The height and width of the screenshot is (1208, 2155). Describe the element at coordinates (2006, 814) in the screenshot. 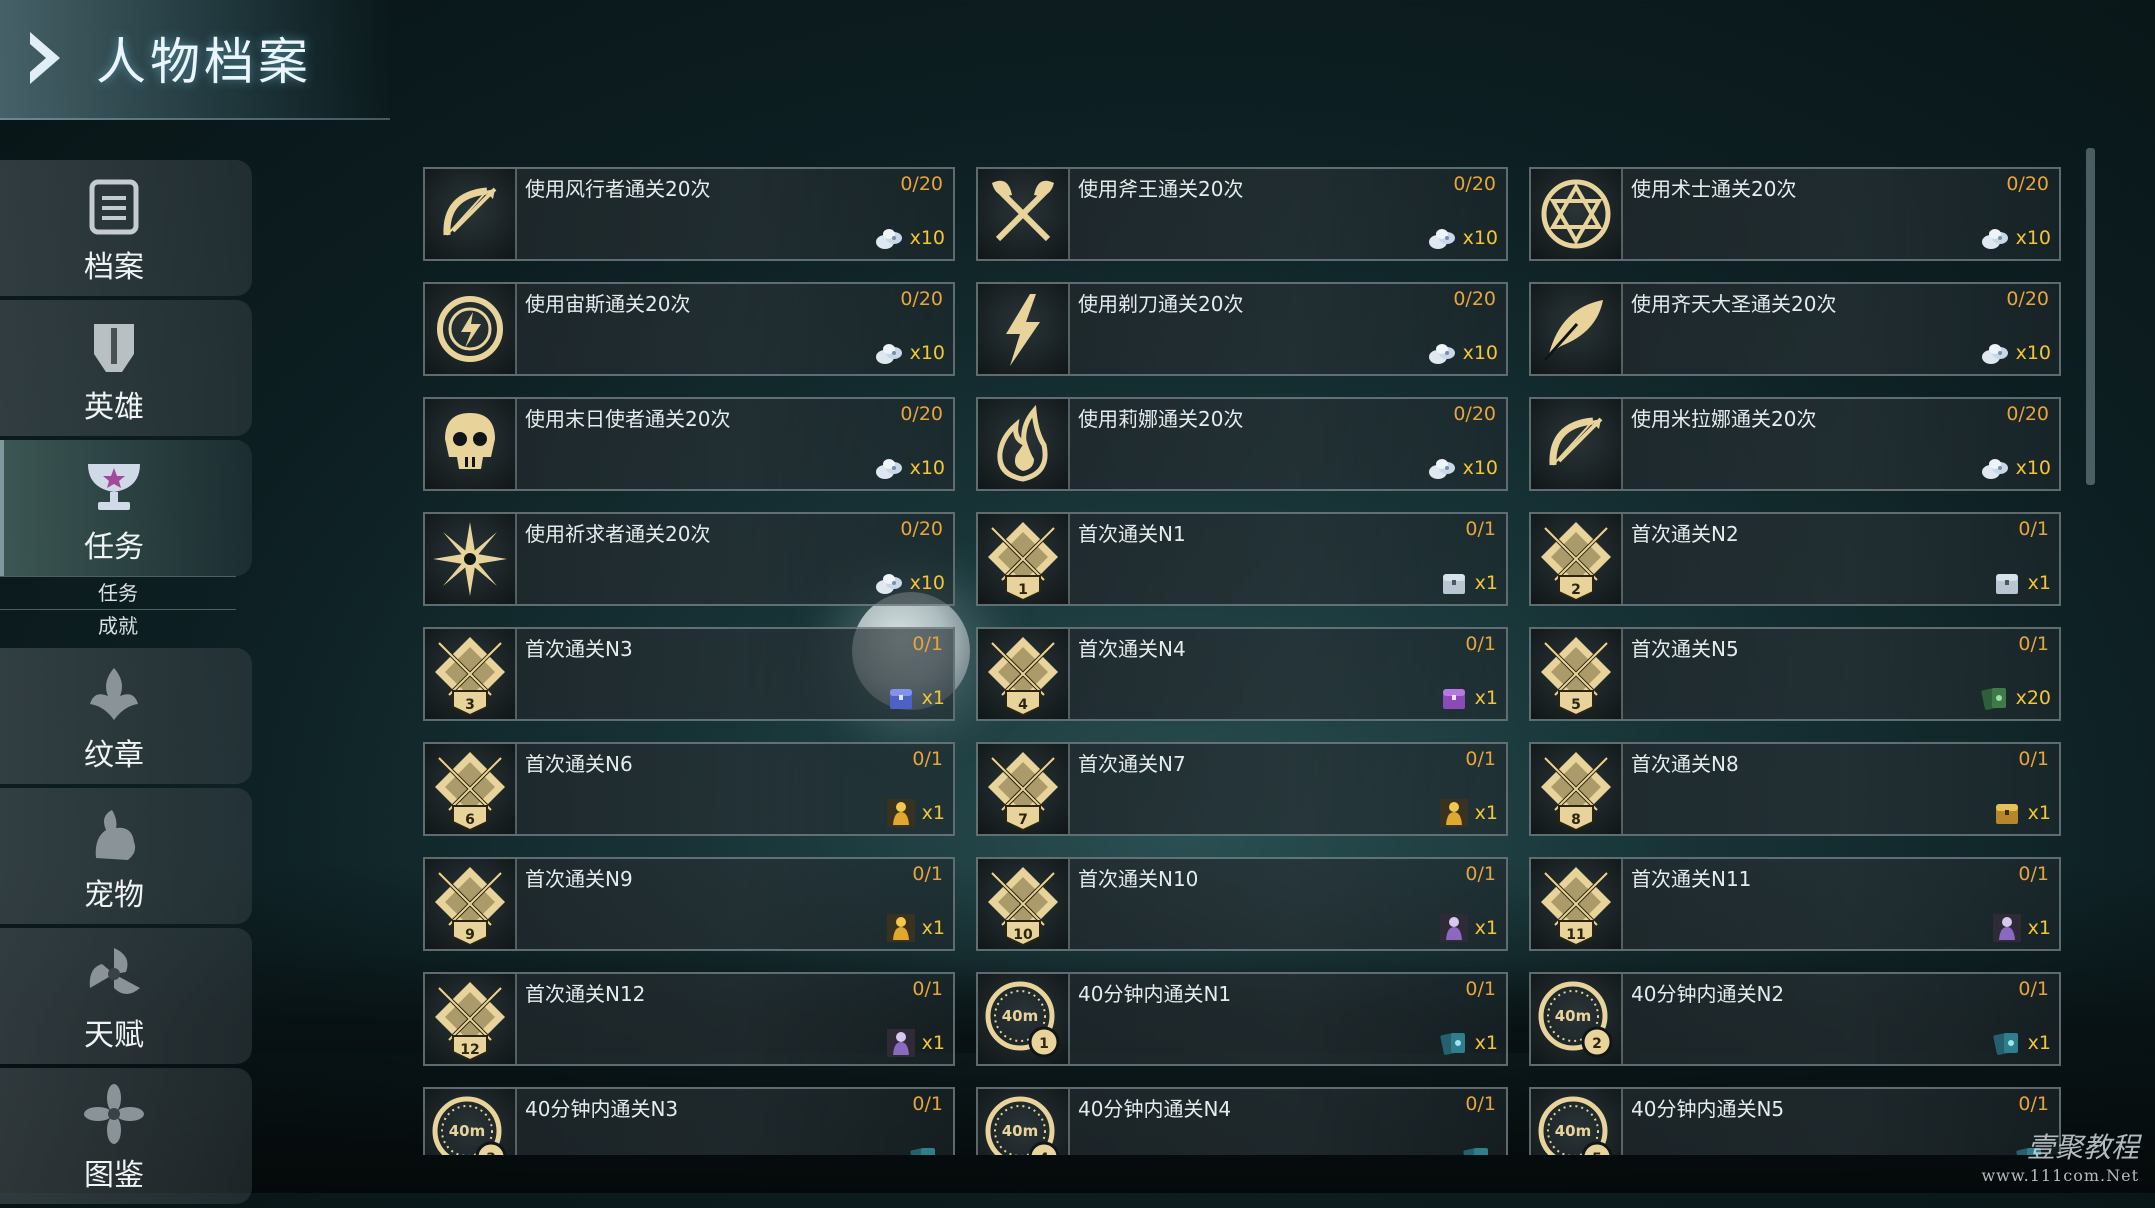

I see `gold-chest-icon` at that location.